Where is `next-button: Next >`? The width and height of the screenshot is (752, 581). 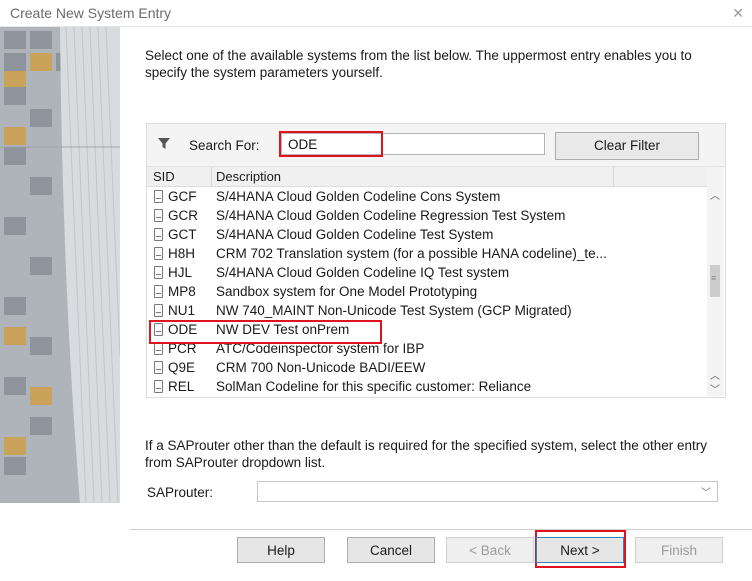 next-button: Next > is located at coordinates (580, 550).